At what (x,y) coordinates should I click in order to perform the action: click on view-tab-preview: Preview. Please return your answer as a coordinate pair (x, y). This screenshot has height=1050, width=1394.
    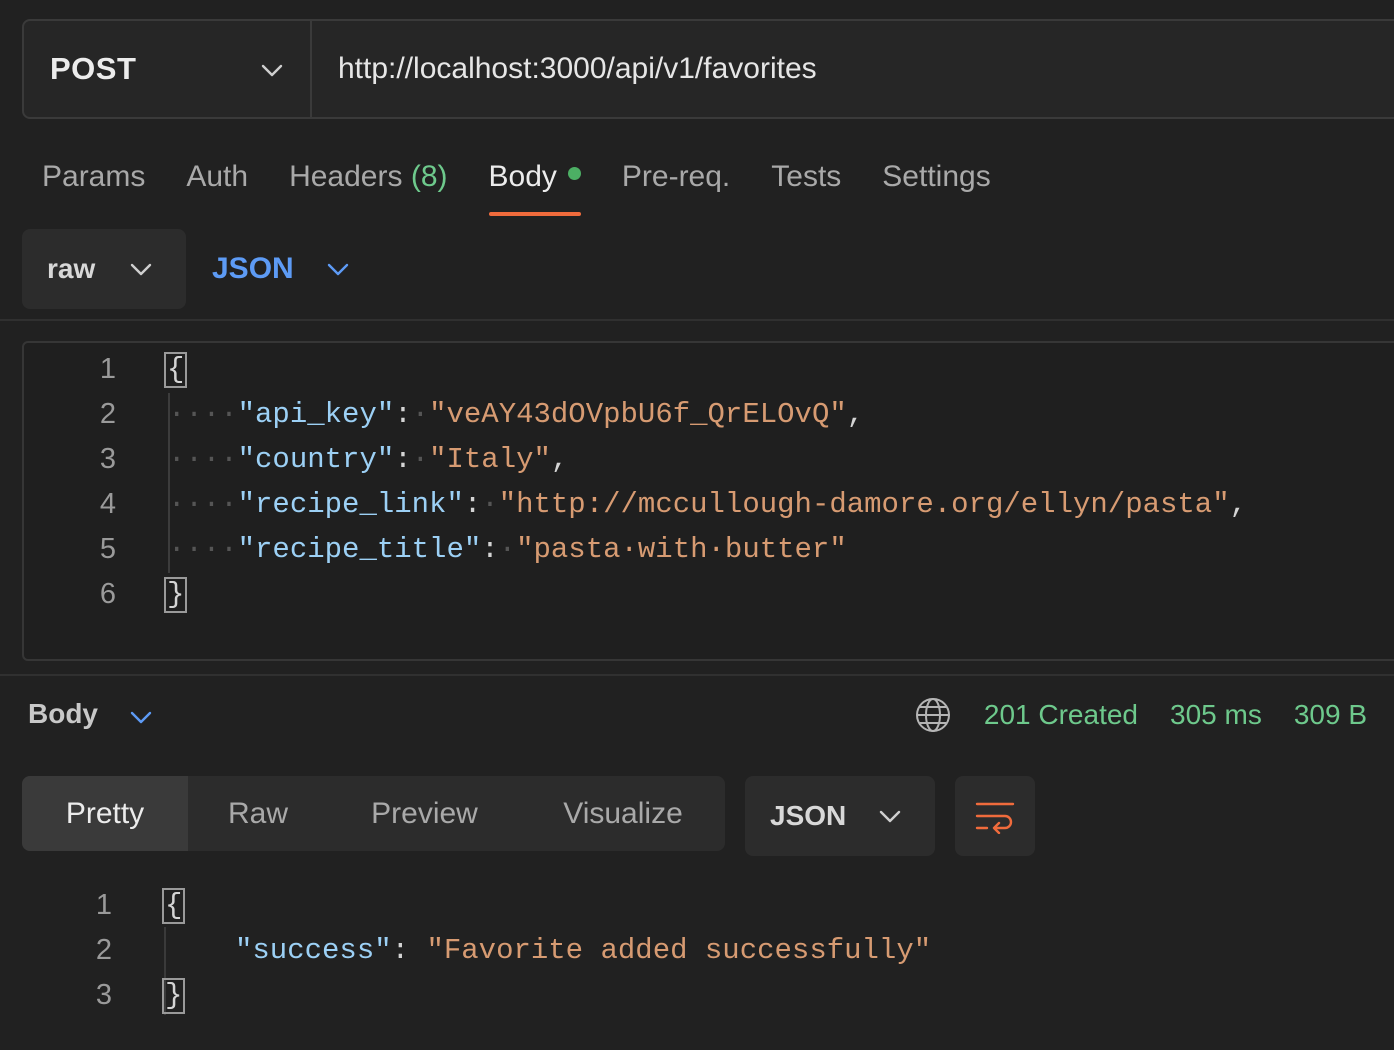
    Looking at the image, I should click on (424, 813).